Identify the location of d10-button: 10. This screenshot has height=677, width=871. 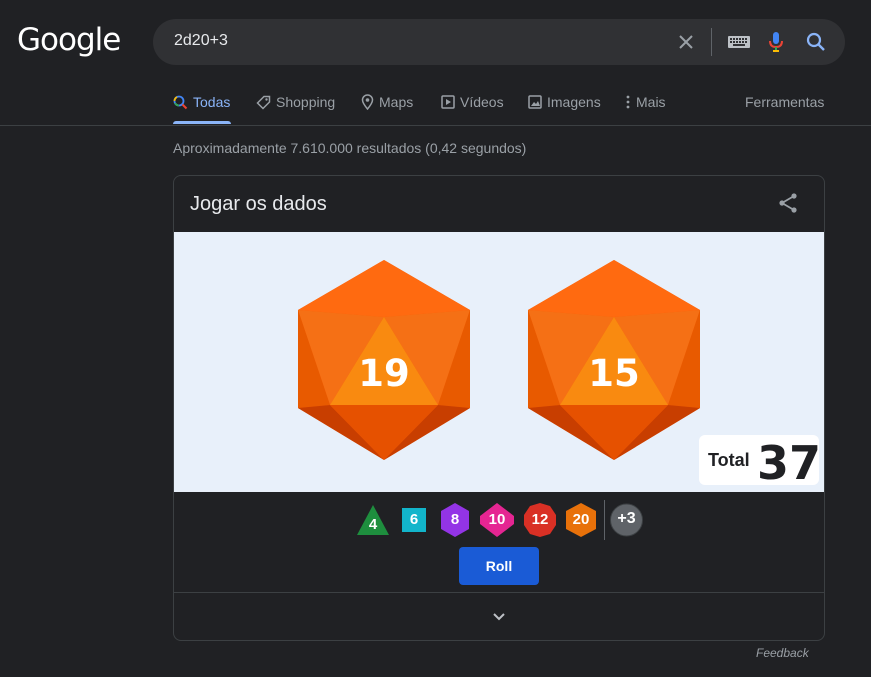
(497, 520).